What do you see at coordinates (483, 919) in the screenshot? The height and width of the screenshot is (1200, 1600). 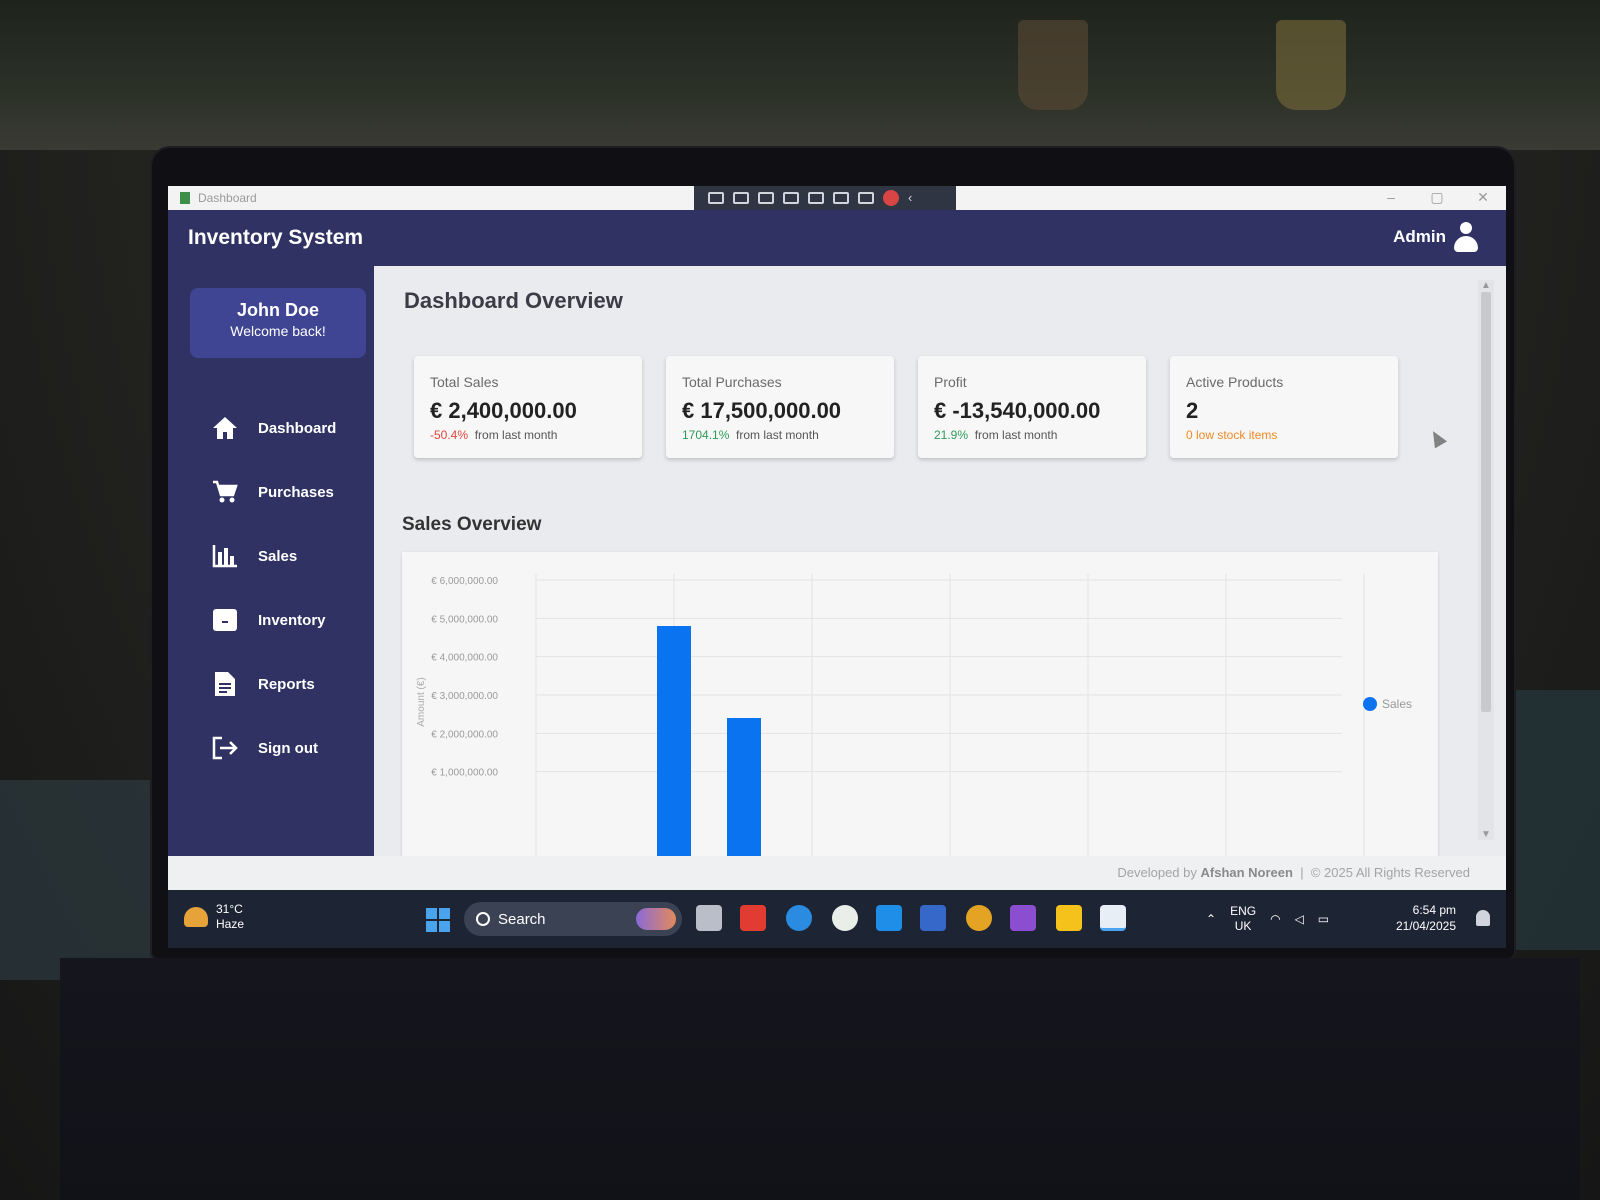 I see `search-icon` at bounding box center [483, 919].